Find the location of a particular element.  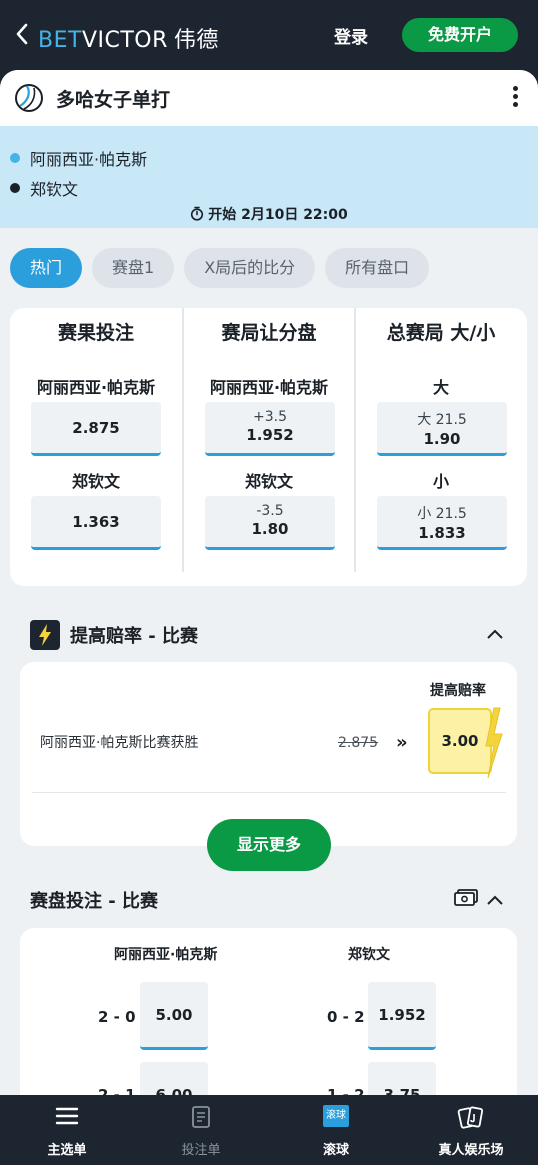

section-title: 赛盘投注 - 比赛 is located at coordinates (94, 901).